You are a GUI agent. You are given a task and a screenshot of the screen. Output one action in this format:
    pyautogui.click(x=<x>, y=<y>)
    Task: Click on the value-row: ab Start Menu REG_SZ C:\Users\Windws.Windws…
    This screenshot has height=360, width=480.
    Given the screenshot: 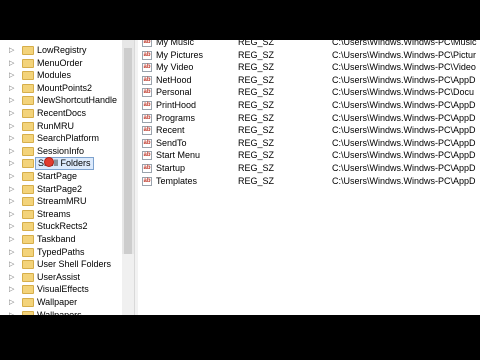 What is the action you would take?
    pyautogui.click(x=309, y=155)
    